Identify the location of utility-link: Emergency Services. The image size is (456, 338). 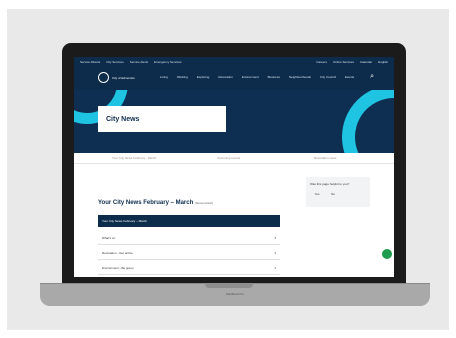
(168, 62).